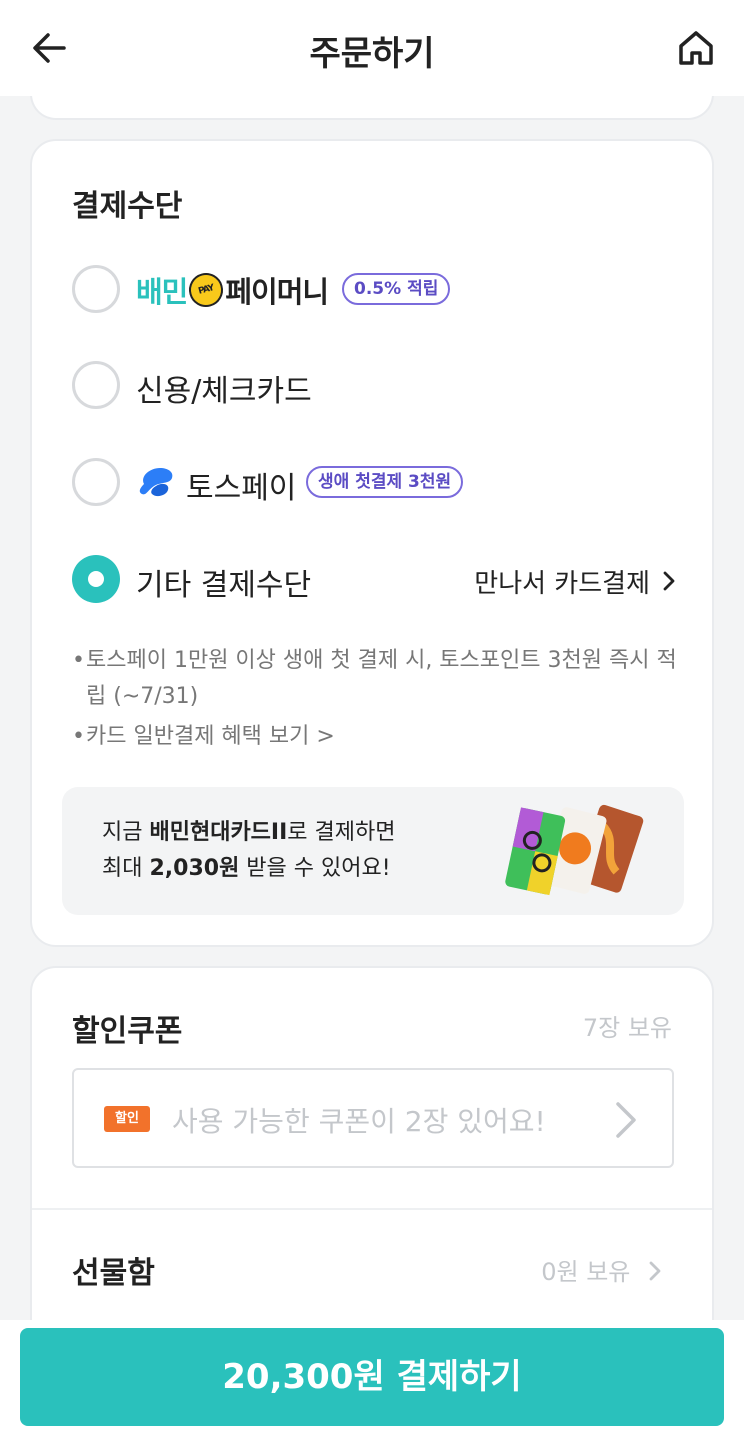 The image size is (744, 1440). What do you see at coordinates (359, 1121) in the screenshot?
I see `coupon-placeholder: 사용 가능한 쿠폰이 2장 있어요!` at bounding box center [359, 1121].